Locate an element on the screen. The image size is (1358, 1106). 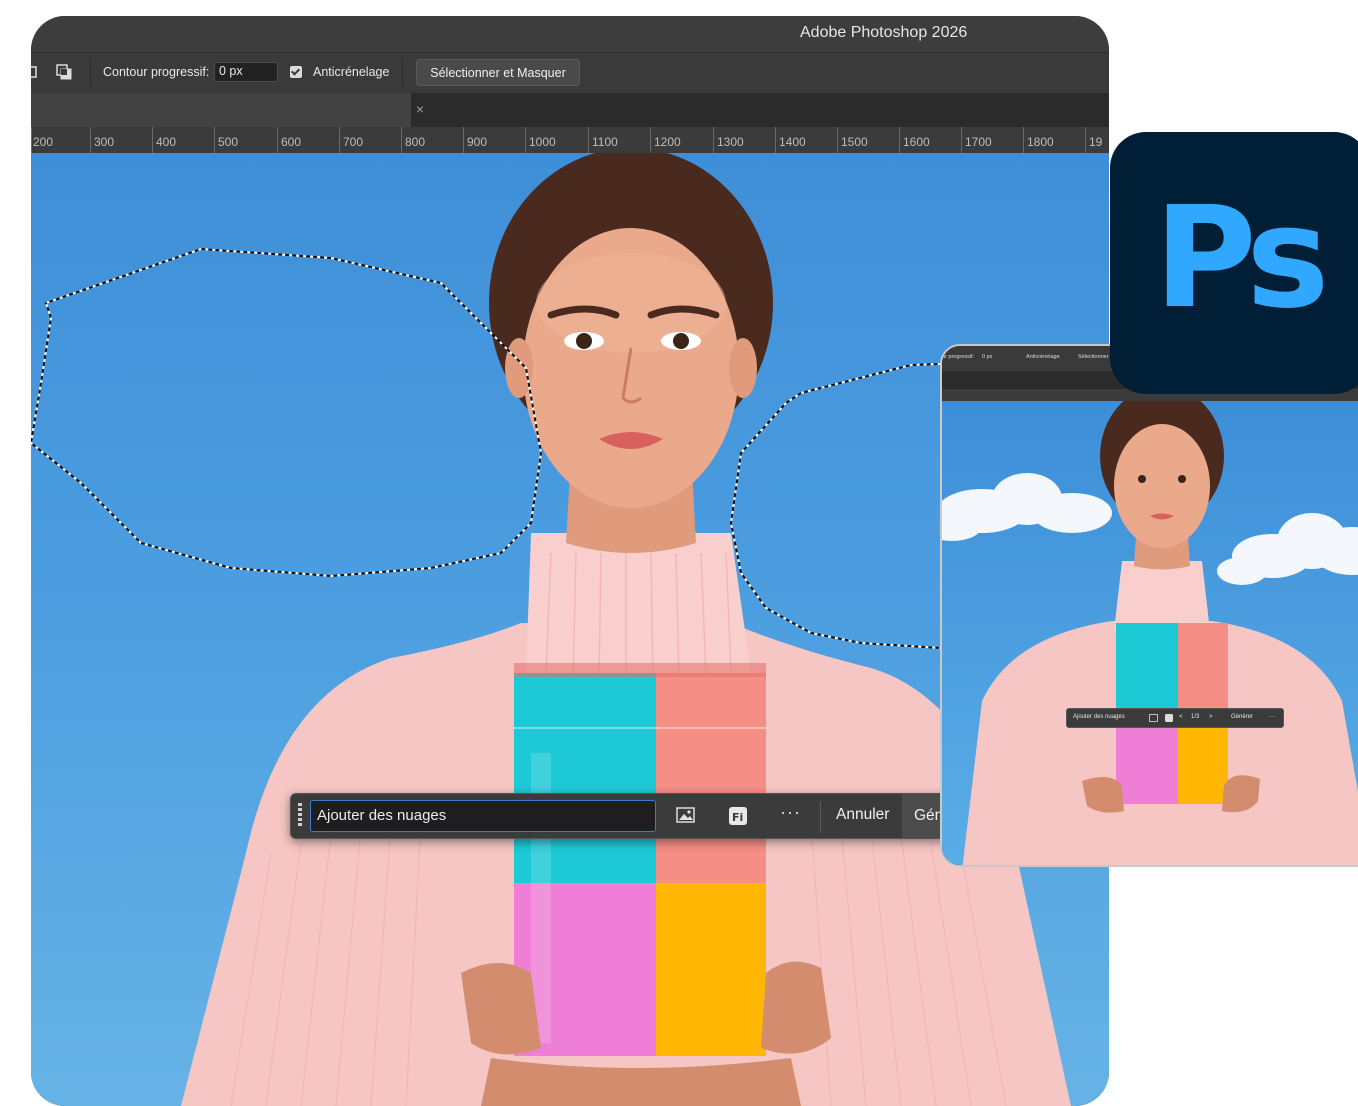
preview-prompt-text: Ajouter des nuages is located at coordinates (1099, 717).